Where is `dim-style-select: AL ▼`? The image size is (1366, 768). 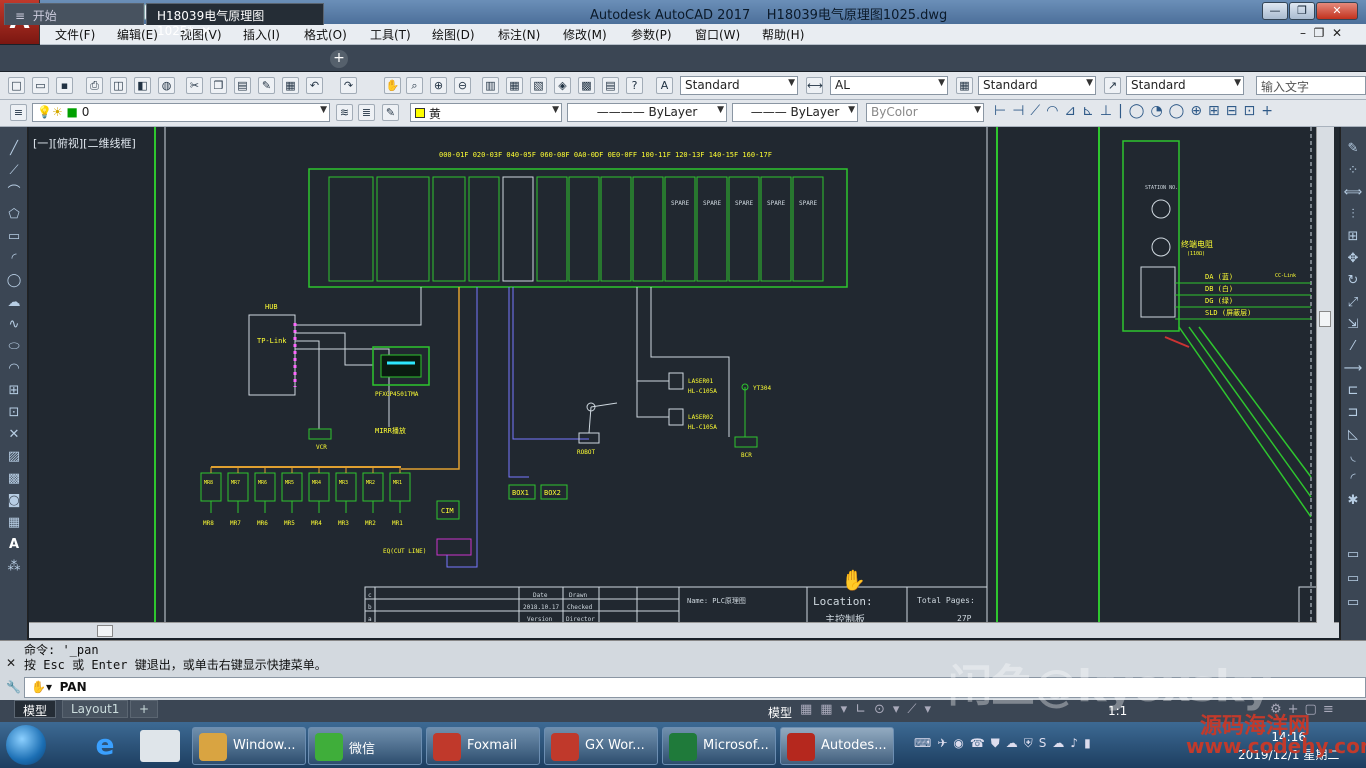
dim-style-select: AL ▼ is located at coordinates (889, 85).